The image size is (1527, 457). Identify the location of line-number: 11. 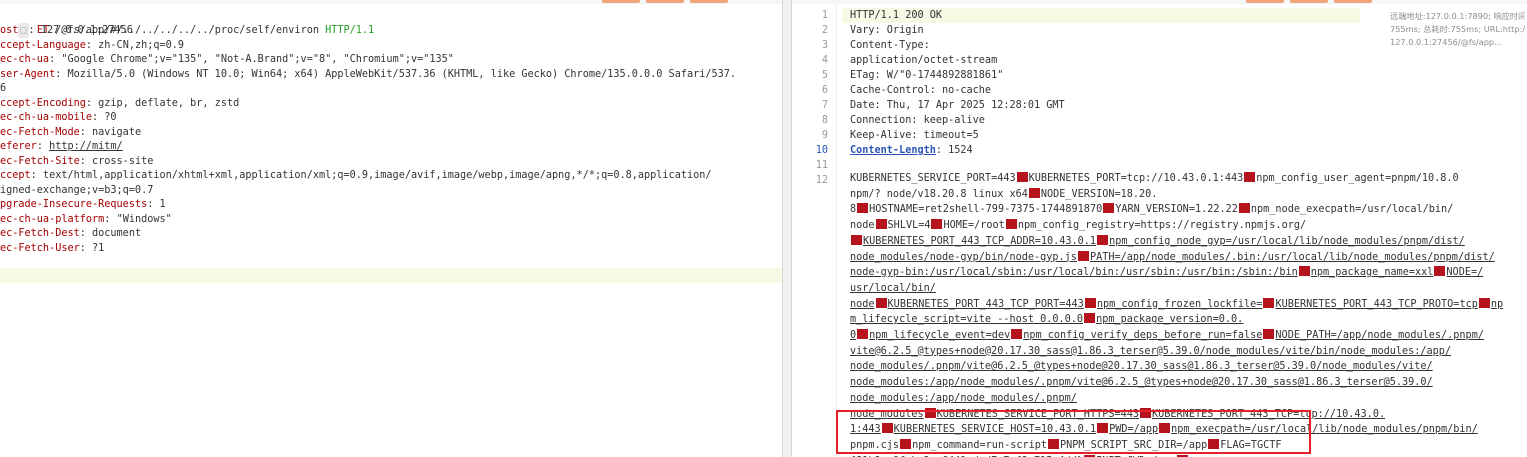
(821, 165).